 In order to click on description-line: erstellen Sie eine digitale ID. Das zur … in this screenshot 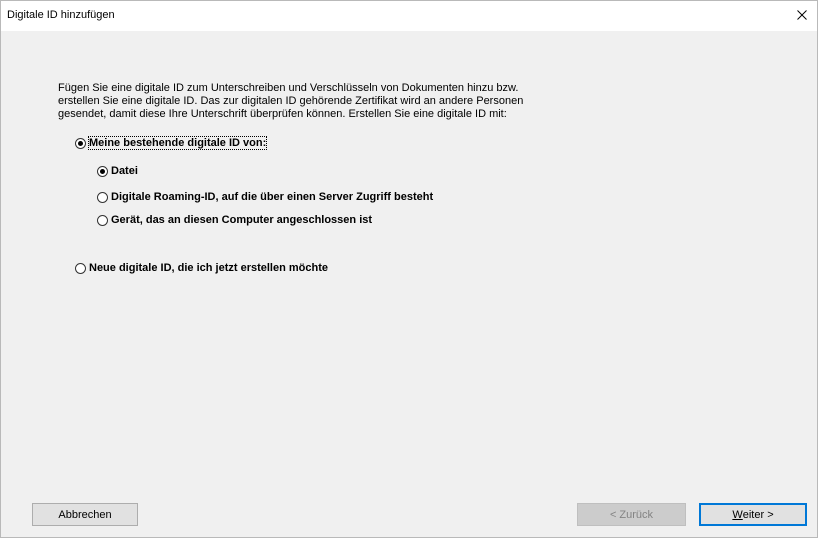, I will do `click(291, 101)`.